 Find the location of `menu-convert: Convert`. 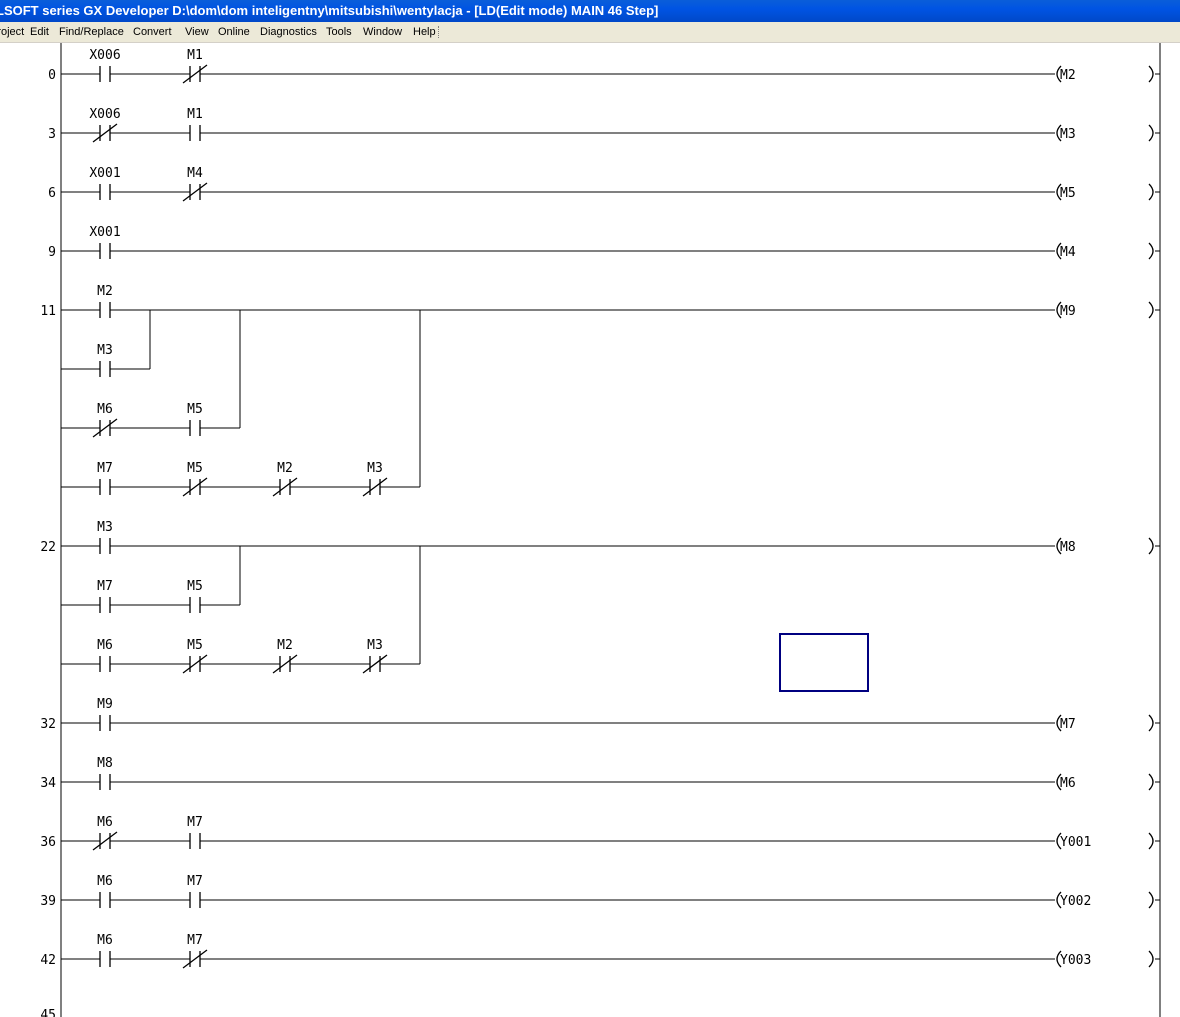

menu-convert: Convert is located at coordinates (152, 32).